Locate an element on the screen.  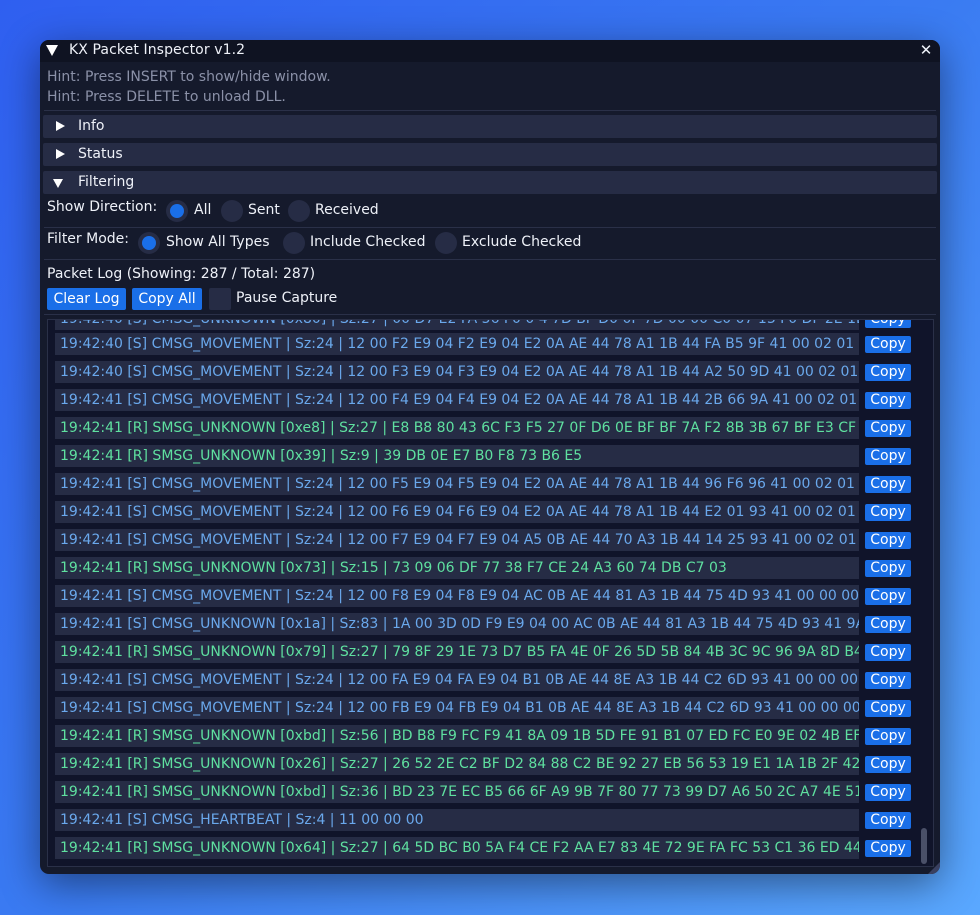
radio-direction-received is located at coordinates (299, 211).